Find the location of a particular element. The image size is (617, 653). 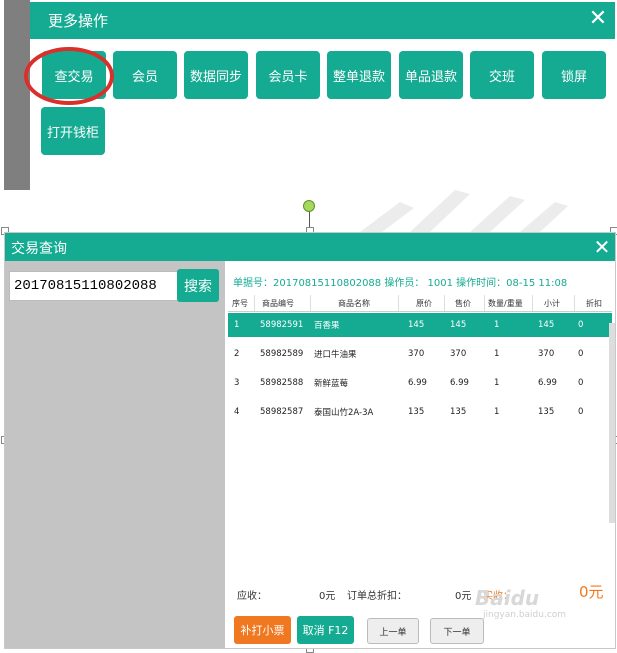

order-summary: 应收： 0元 订单总折扣： 0元 实收： 0元 is located at coordinates (423, 591).